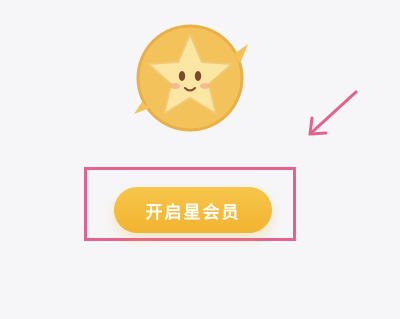 This screenshot has height=319, width=400. I want to click on star-mascot-icon, so click(191, 78).